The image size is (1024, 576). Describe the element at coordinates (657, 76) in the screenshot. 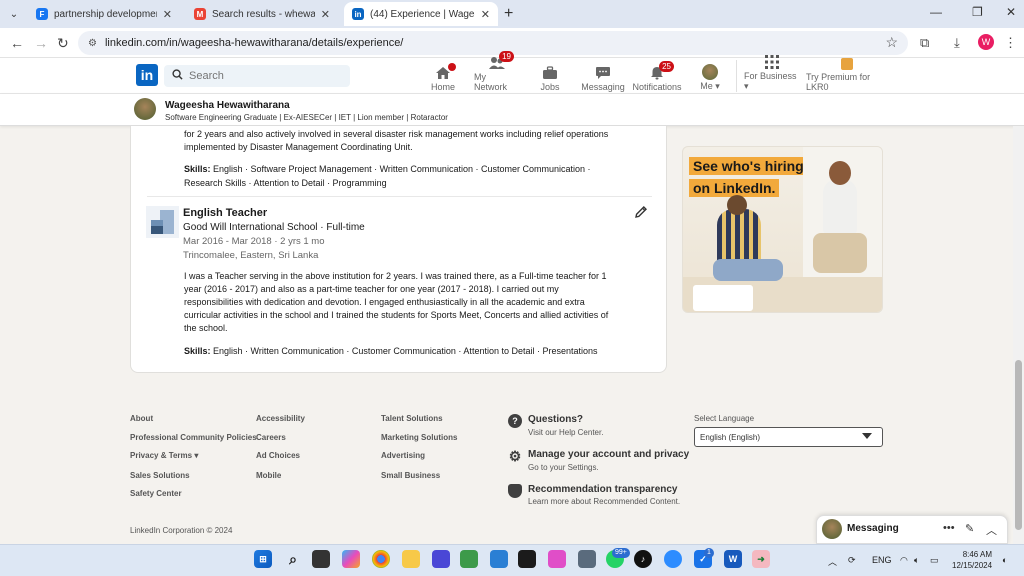

I see `nav-notifications: 25 Notifications` at that location.